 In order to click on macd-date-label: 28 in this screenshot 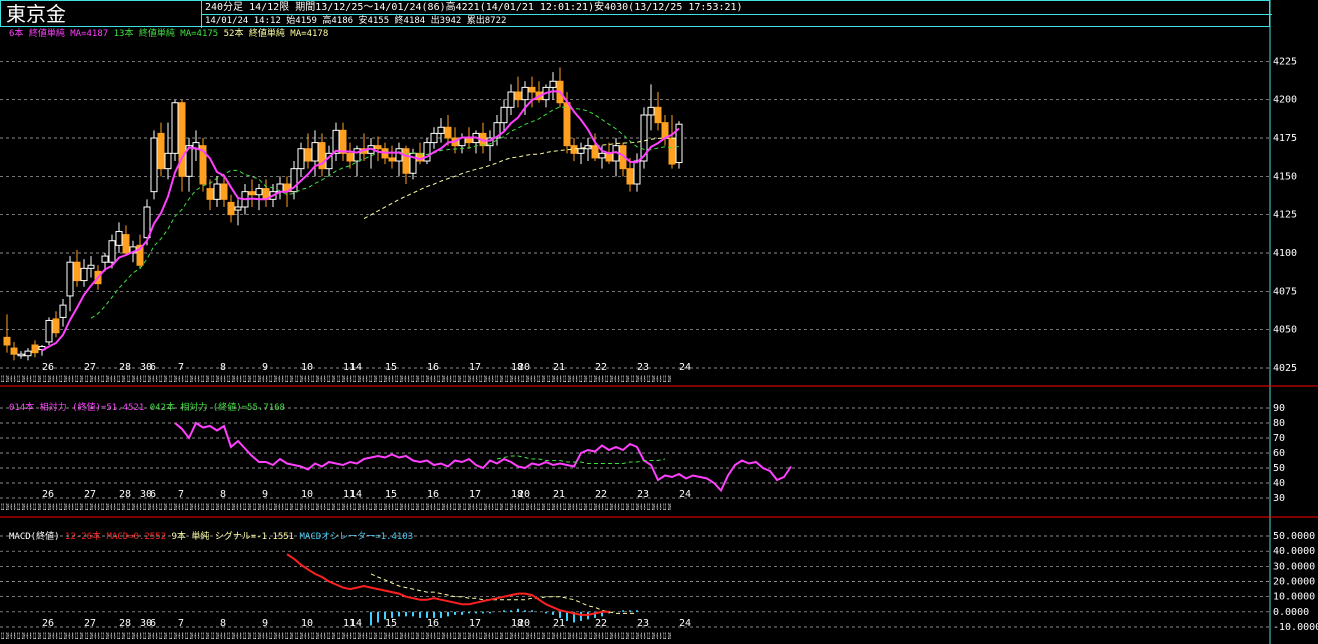, I will do `click(125, 623)`.